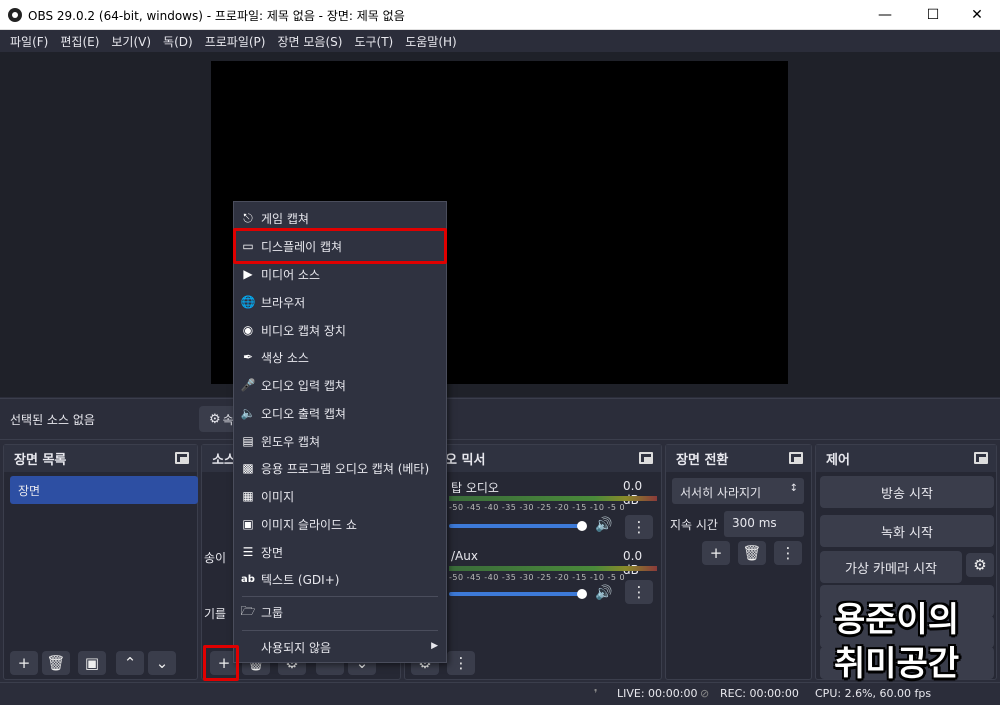  I want to click on start-streaming-button: 방송 시작, so click(907, 492).